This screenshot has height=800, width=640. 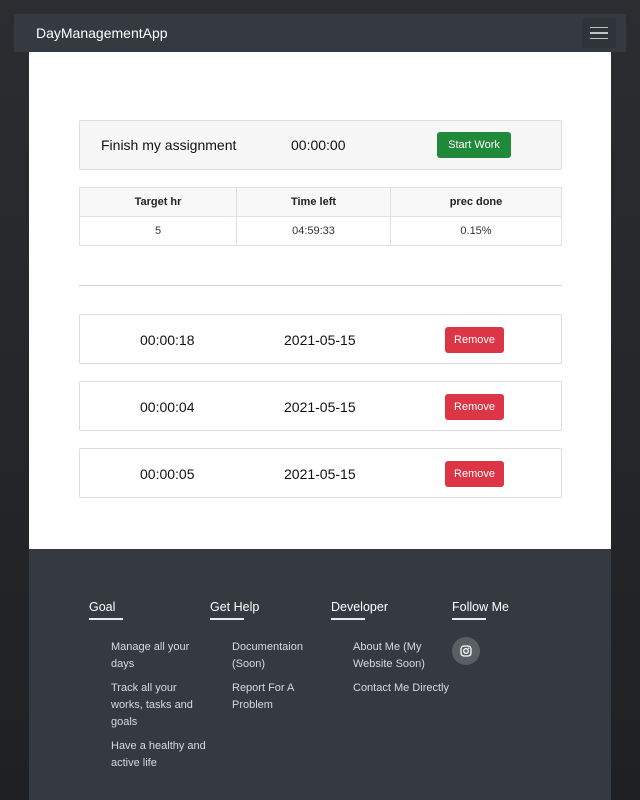 What do you see at coordinates (480, 610) in the screenshot?
I see `footer-follow-title: Follow Me` at bounding box center [480, 610].